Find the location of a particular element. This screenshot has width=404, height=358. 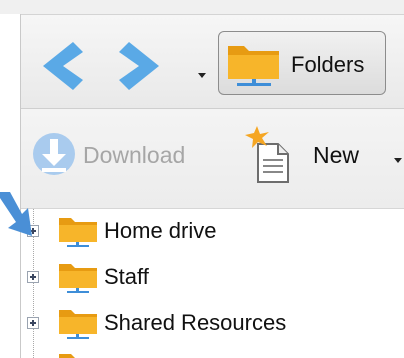

window-title-strip is located at coordinates (202, 7).